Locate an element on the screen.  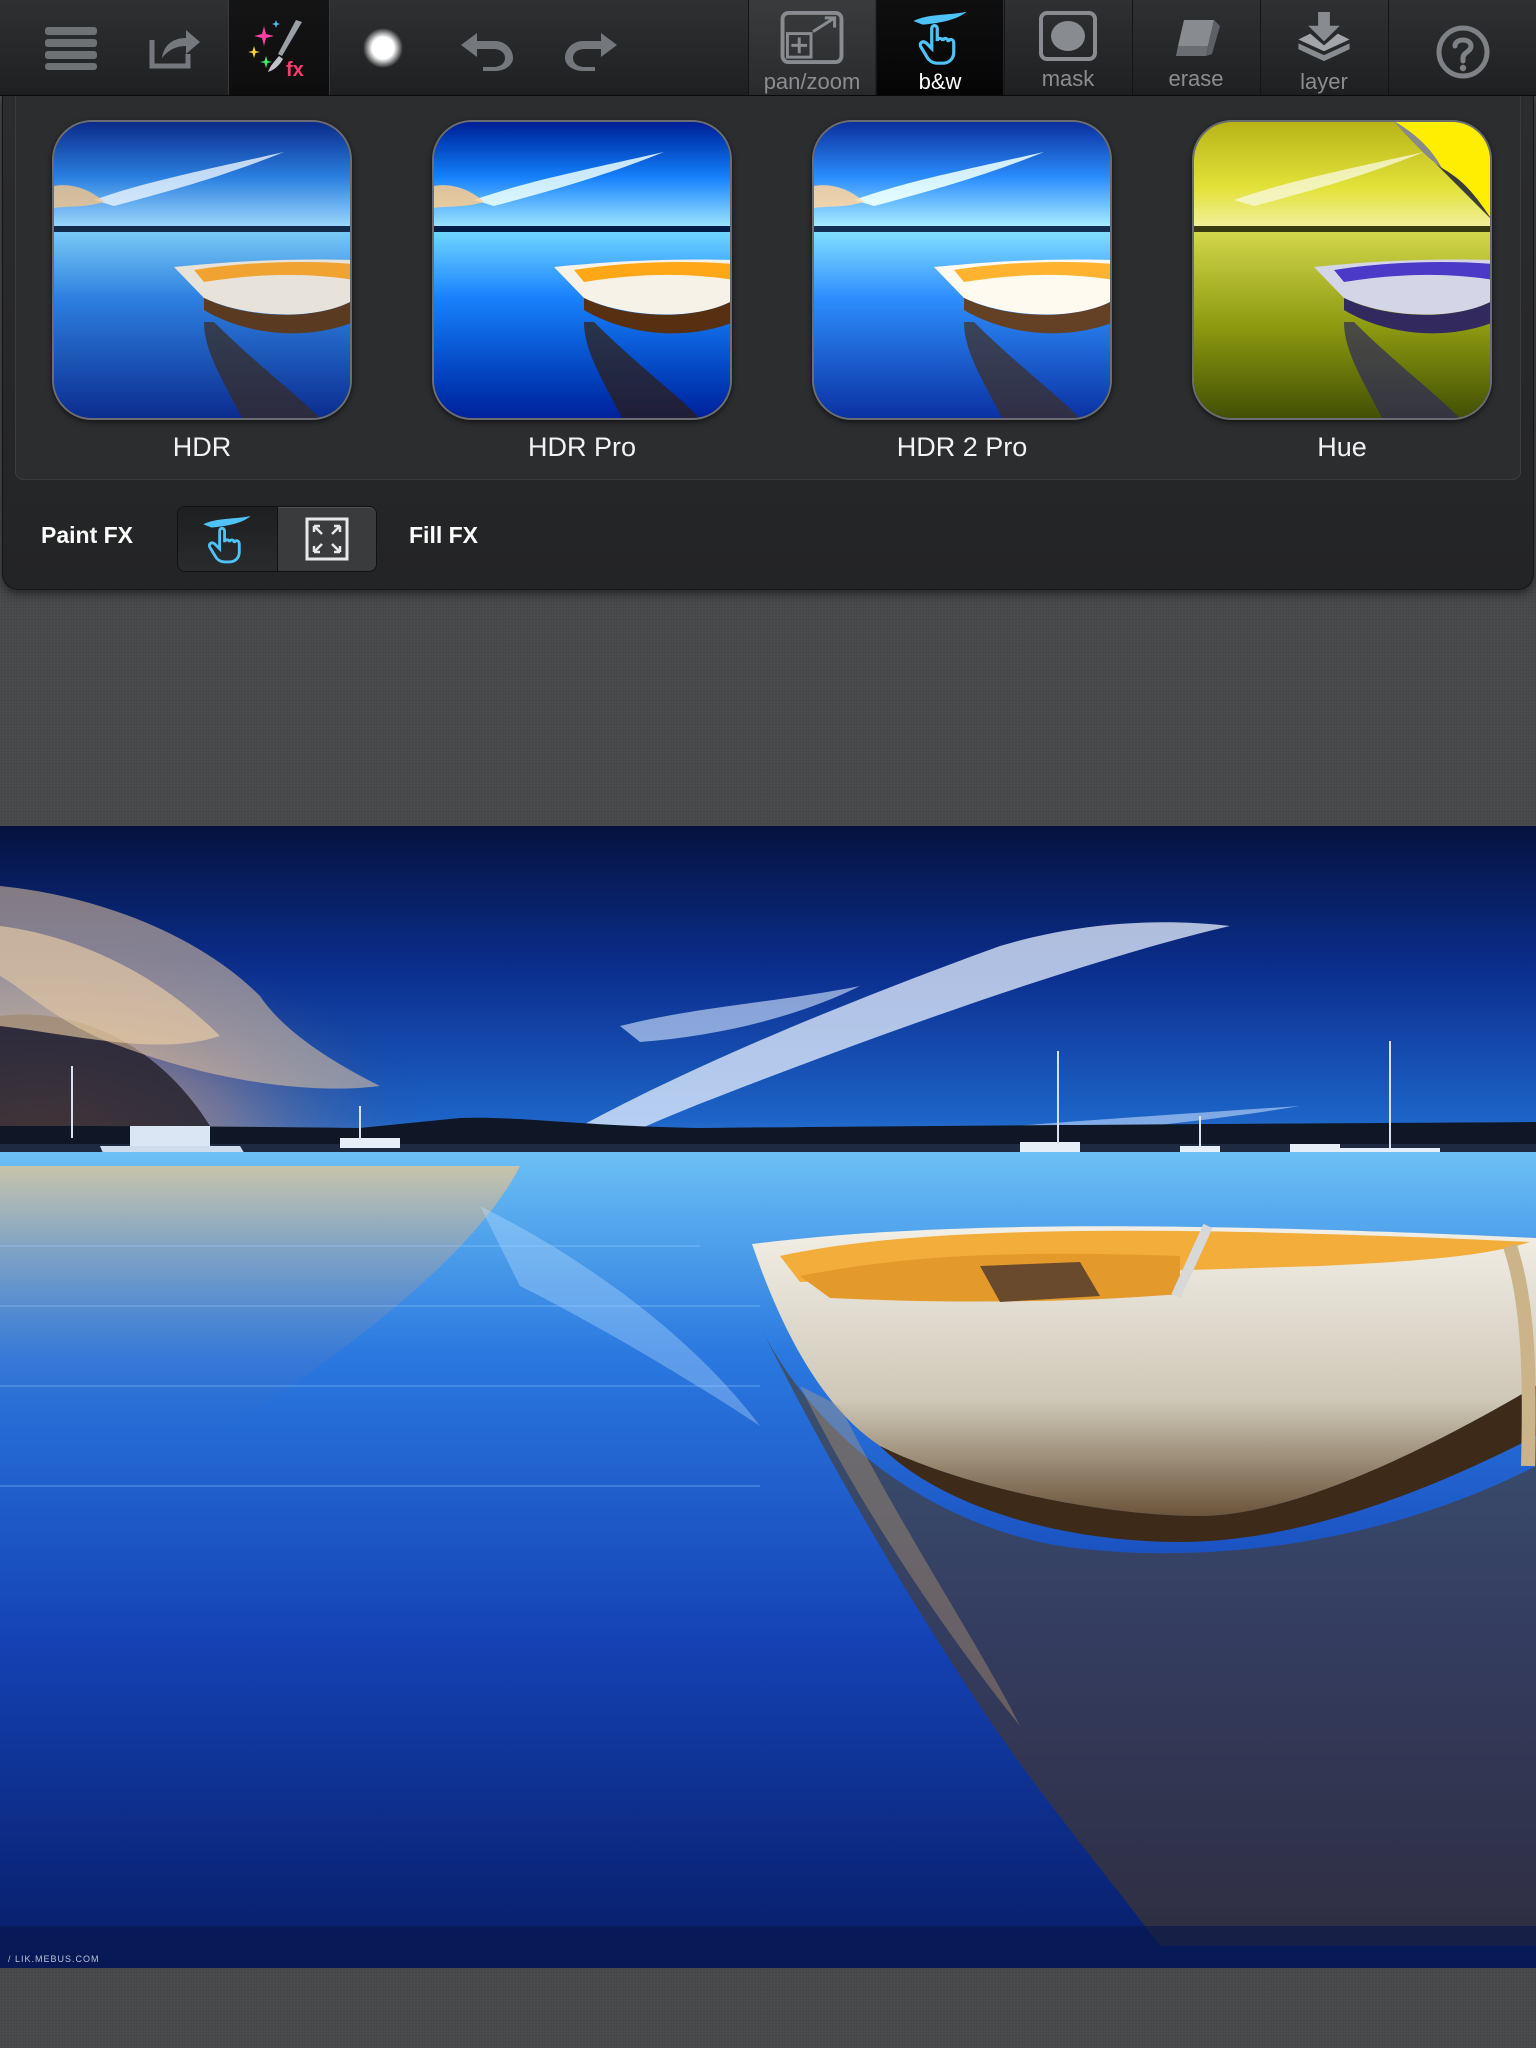
mode-layer-label: layer is located at coordinates (1324, 81).